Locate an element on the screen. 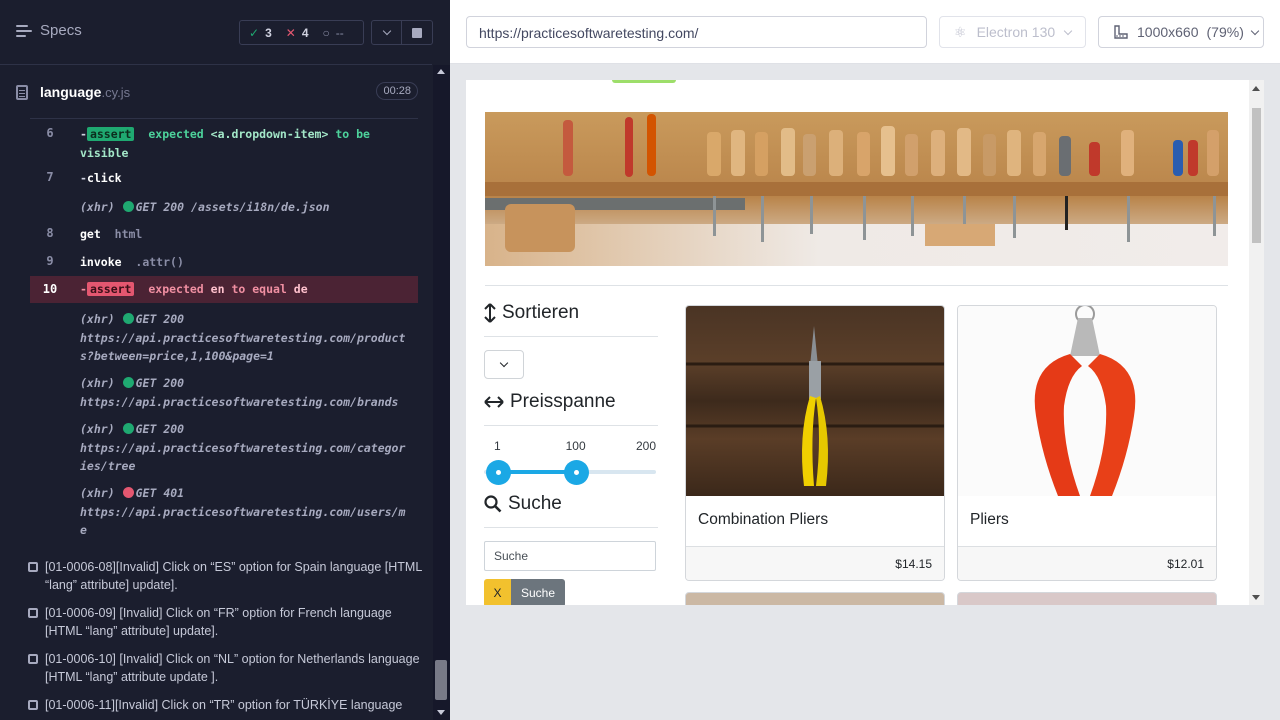  command-row: 9 invoke .attr() is located at coordinates (224, 263).